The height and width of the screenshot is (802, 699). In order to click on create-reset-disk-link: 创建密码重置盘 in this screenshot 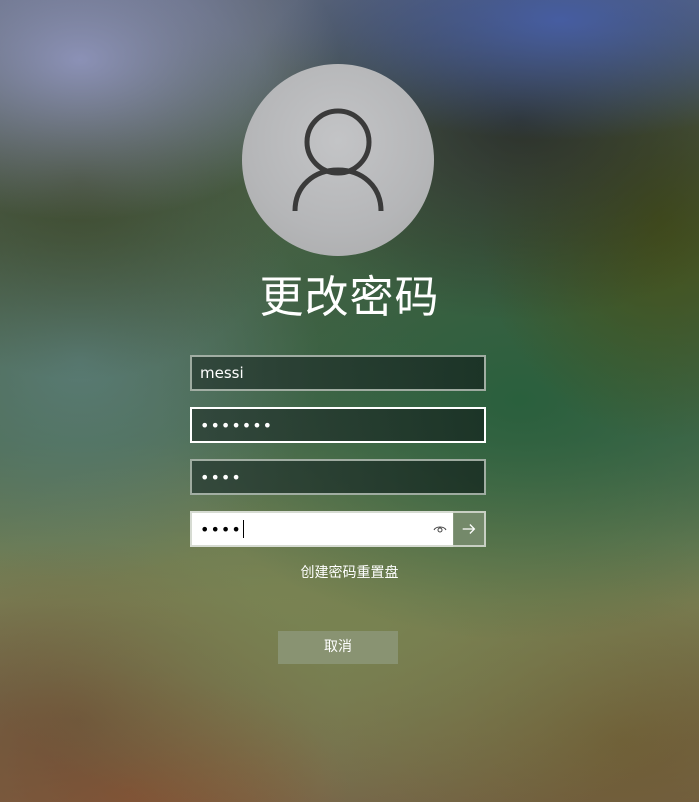, I will do `click(349, 573)`.